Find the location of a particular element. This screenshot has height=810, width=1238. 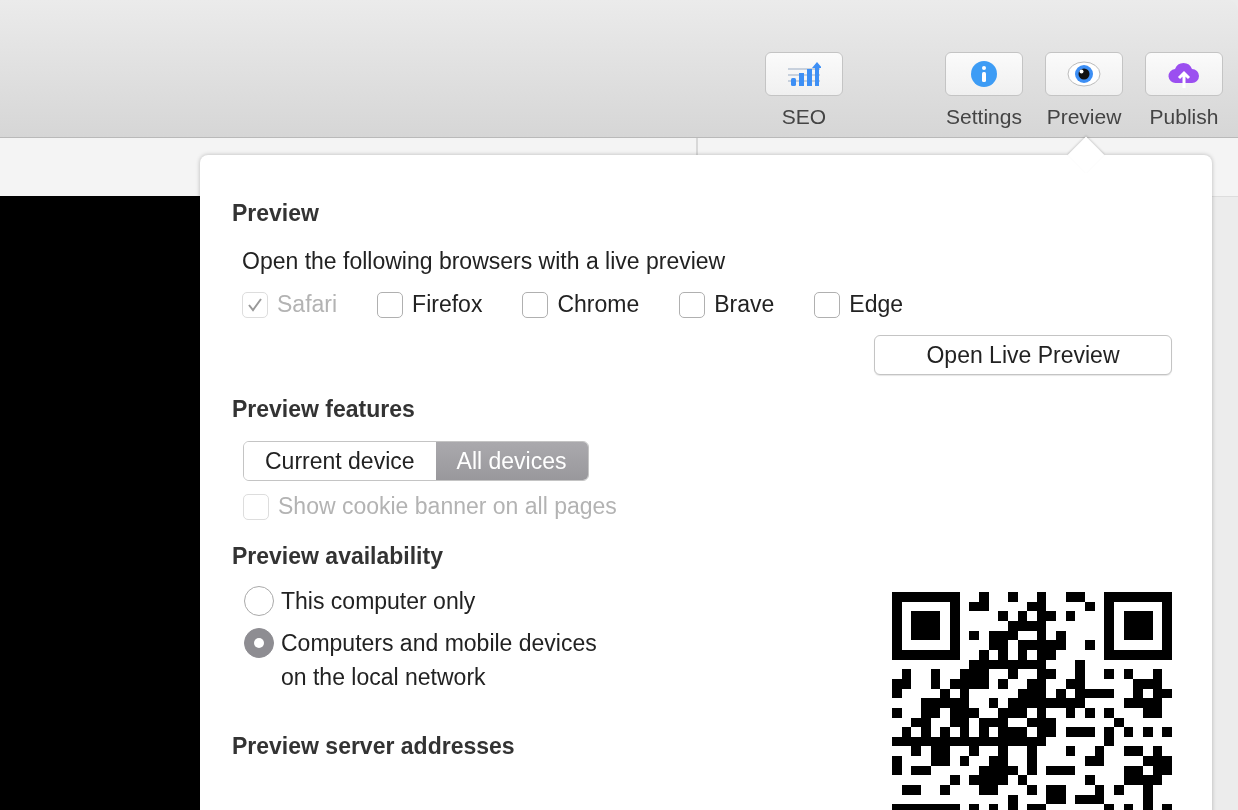

toolbar-label: SEO is located at coordinates (804, 117).